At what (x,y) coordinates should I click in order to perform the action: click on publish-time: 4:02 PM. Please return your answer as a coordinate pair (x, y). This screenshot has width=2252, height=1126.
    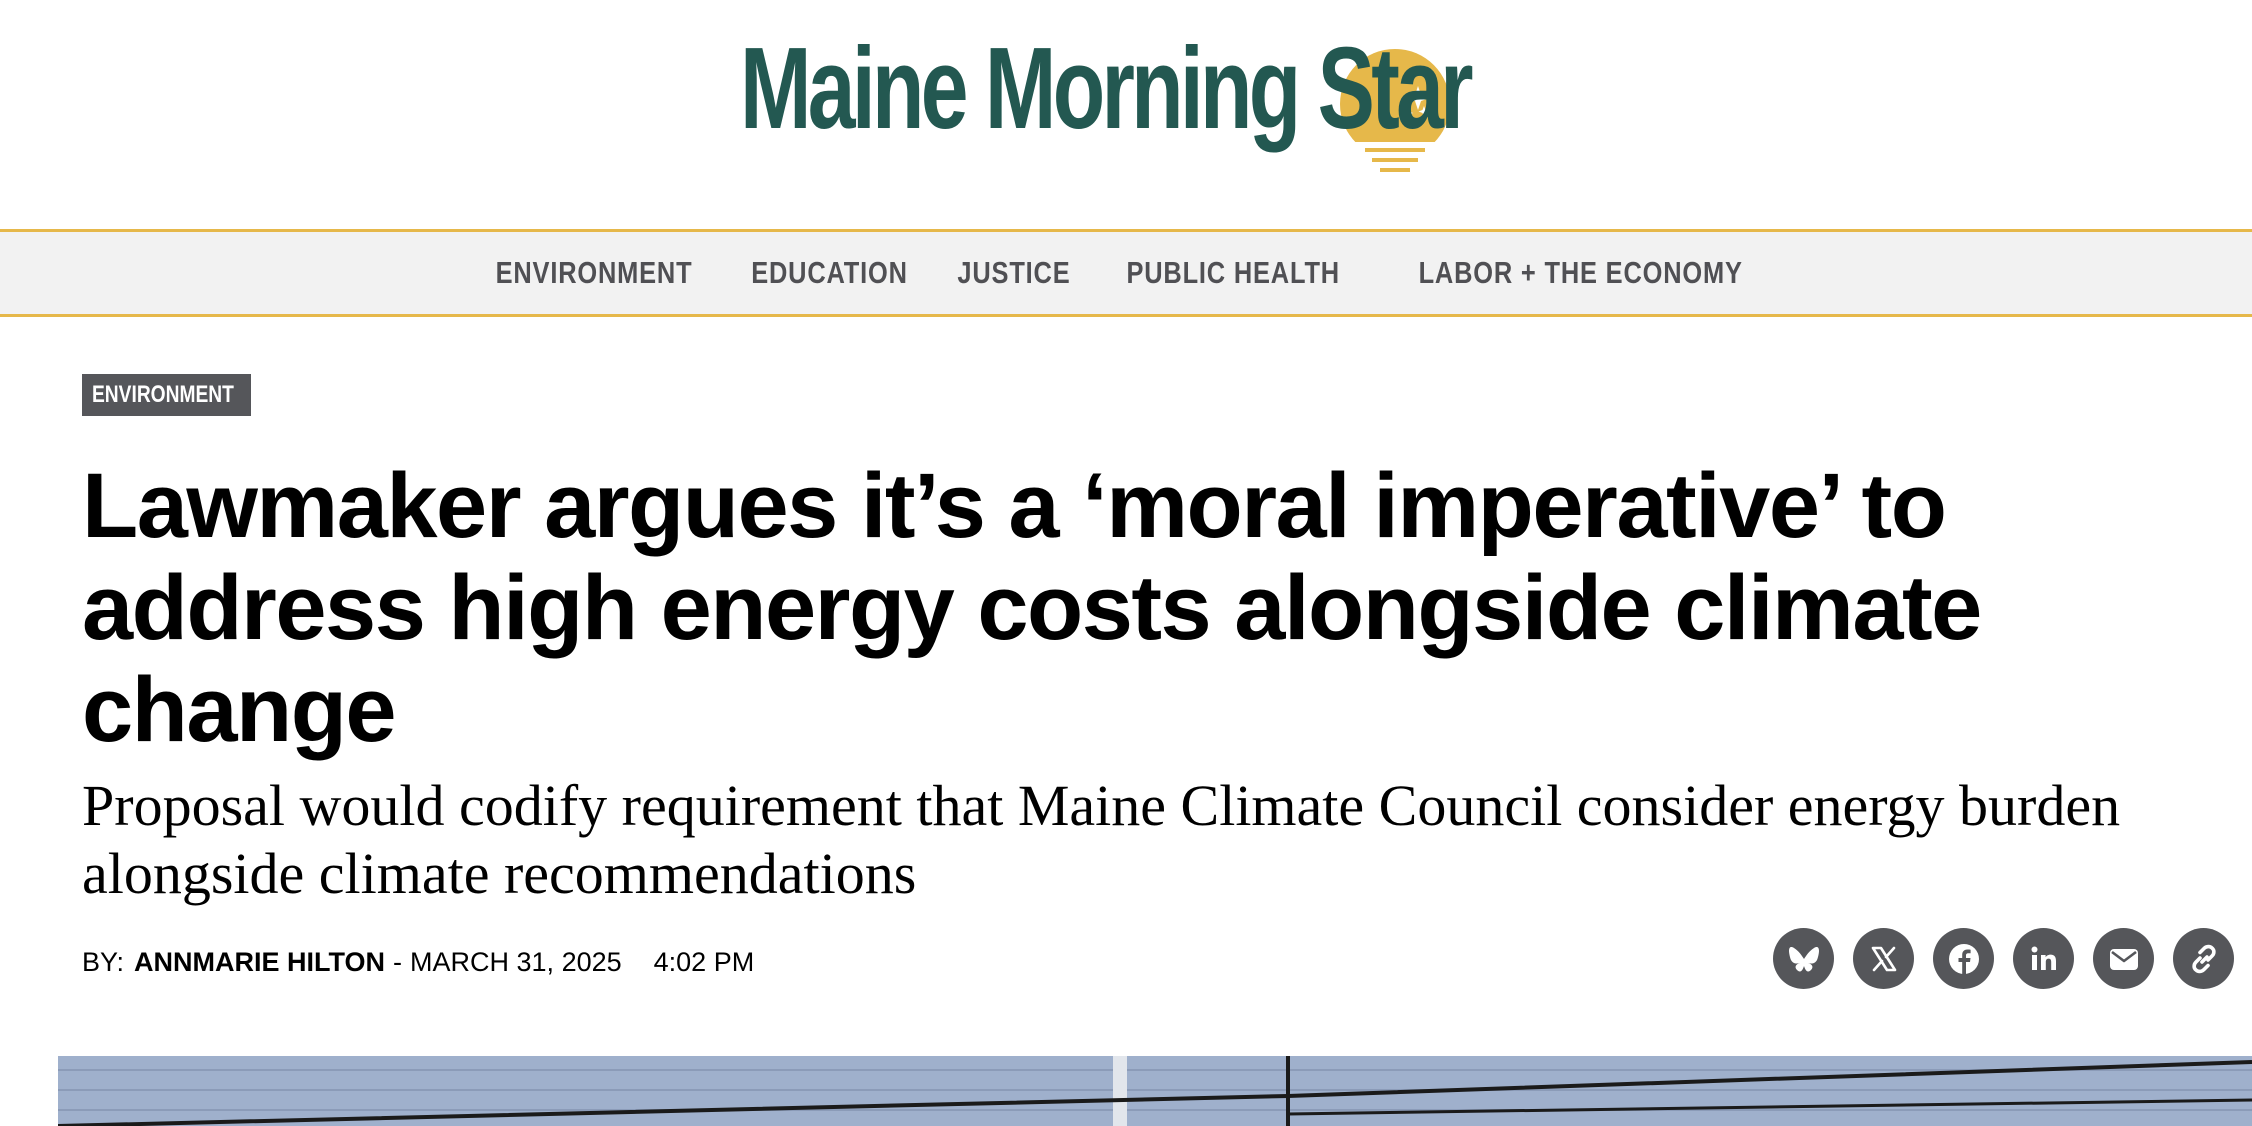
    Looking at the image, I should click on (704, 961).